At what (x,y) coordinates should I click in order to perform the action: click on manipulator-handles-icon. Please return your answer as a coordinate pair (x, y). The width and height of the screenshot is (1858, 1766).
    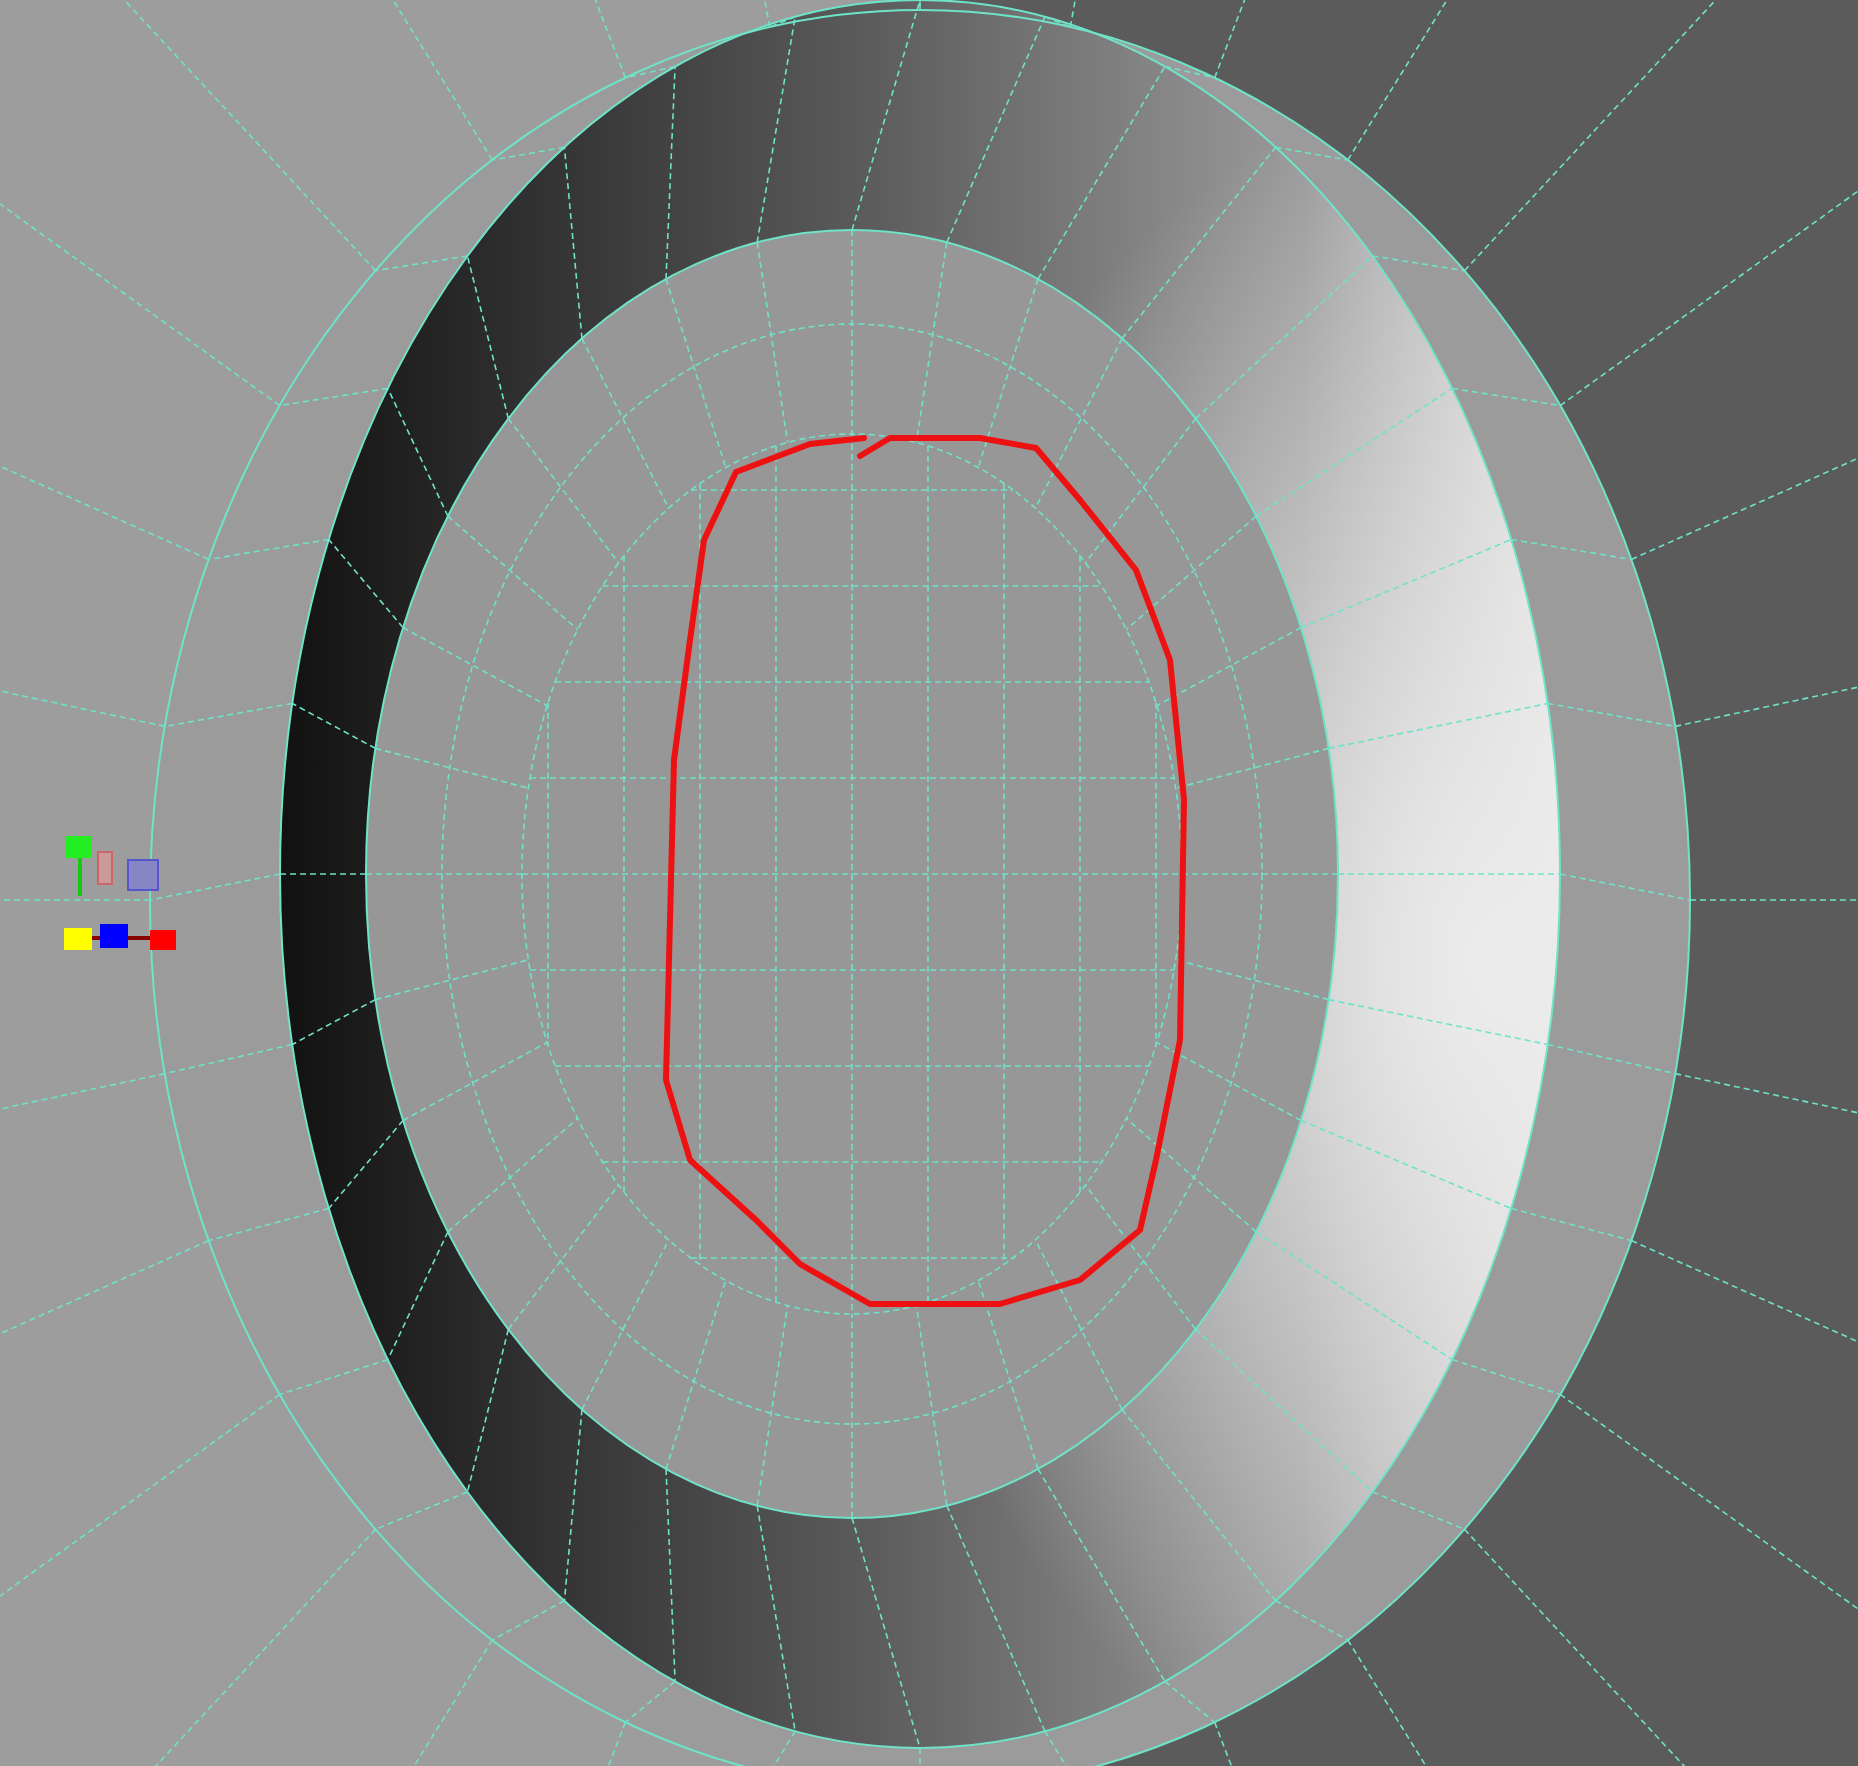
    Looking at the image, I should click on (120, 893).